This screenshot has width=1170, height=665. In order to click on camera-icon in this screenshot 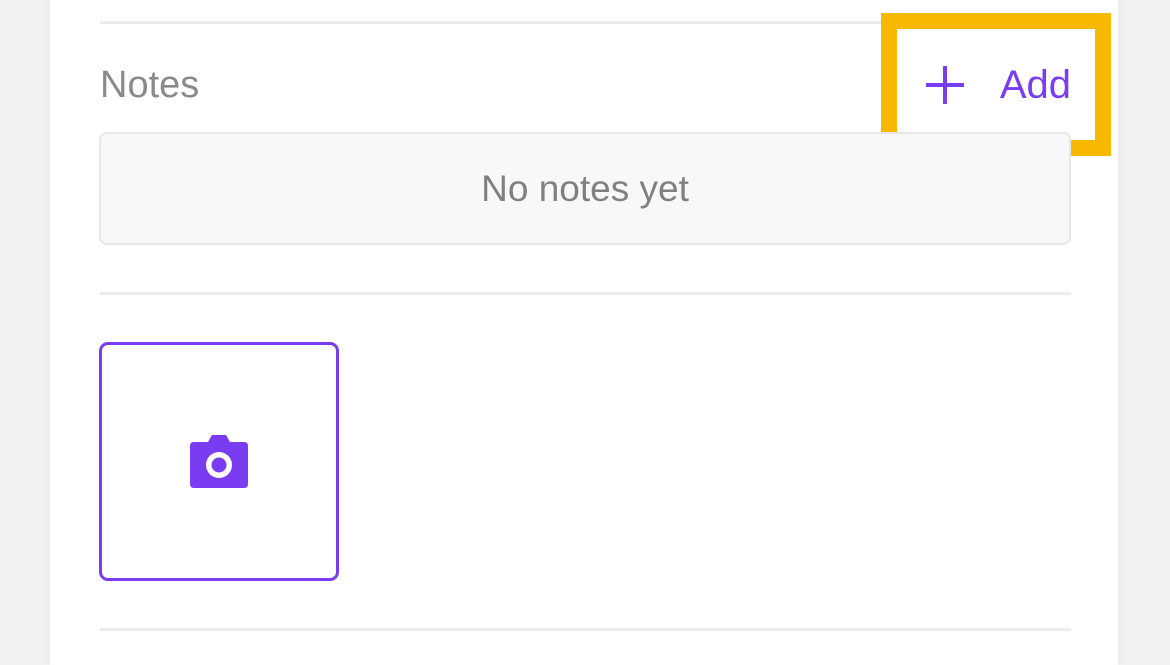, I will do `click(219, 461)`.